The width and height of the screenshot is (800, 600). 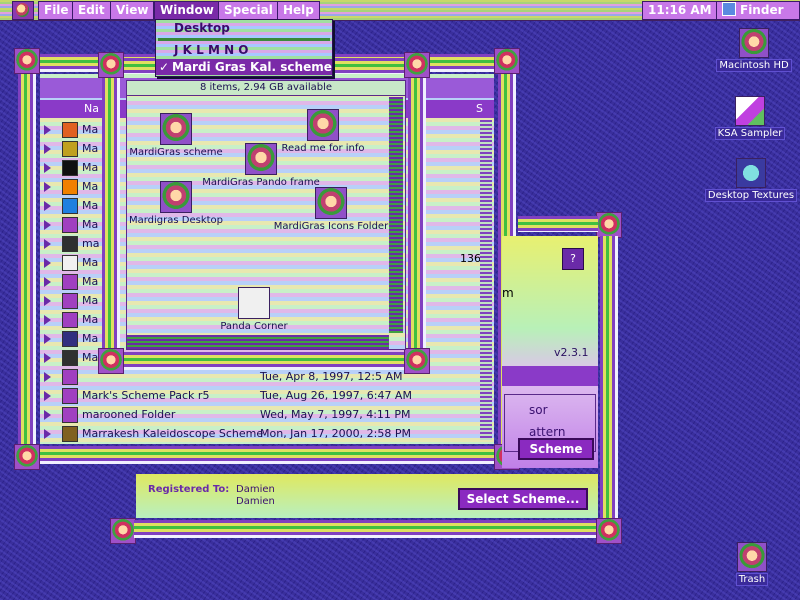 I want to click on icon-mardigras-icons-folder: MardiGras Icons Folder, so click(x=331, y=209).